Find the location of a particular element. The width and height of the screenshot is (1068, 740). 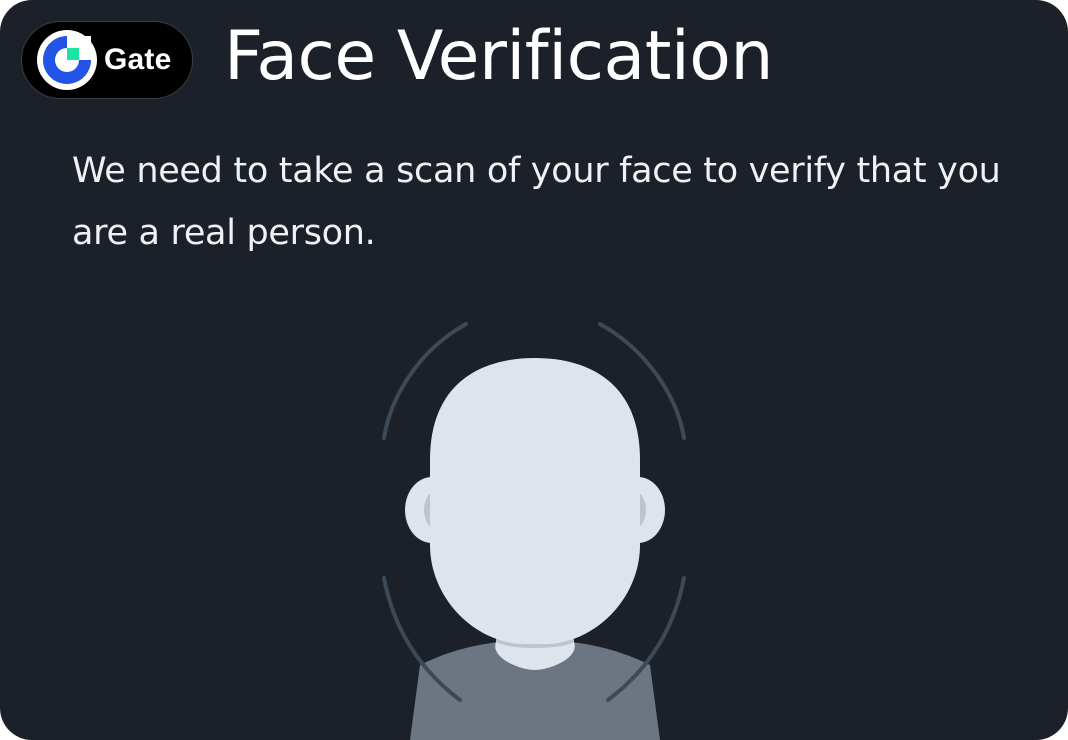

page-title: Face Verification is located at coordinates (498, 56).